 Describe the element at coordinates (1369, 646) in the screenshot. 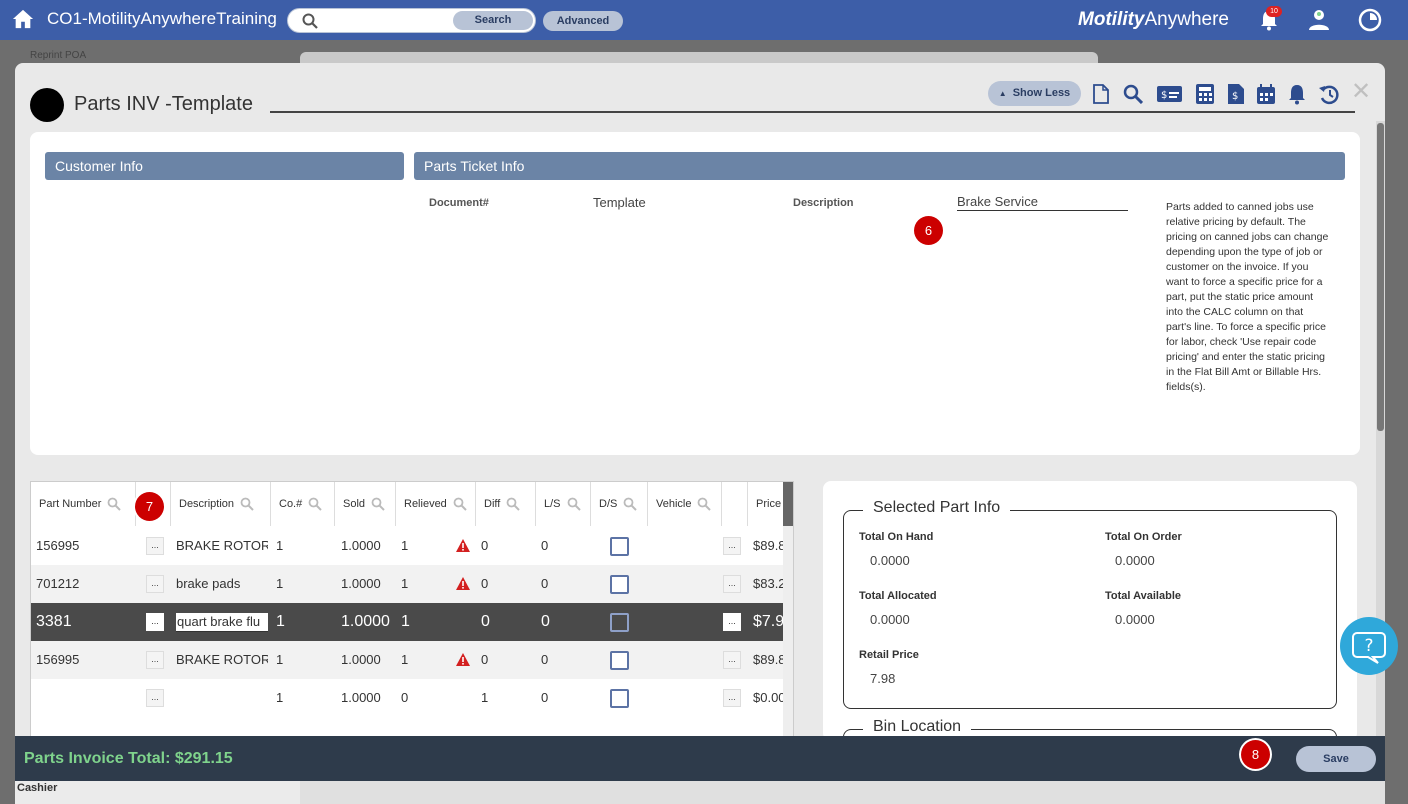

I see `help-button: ?` at that location.